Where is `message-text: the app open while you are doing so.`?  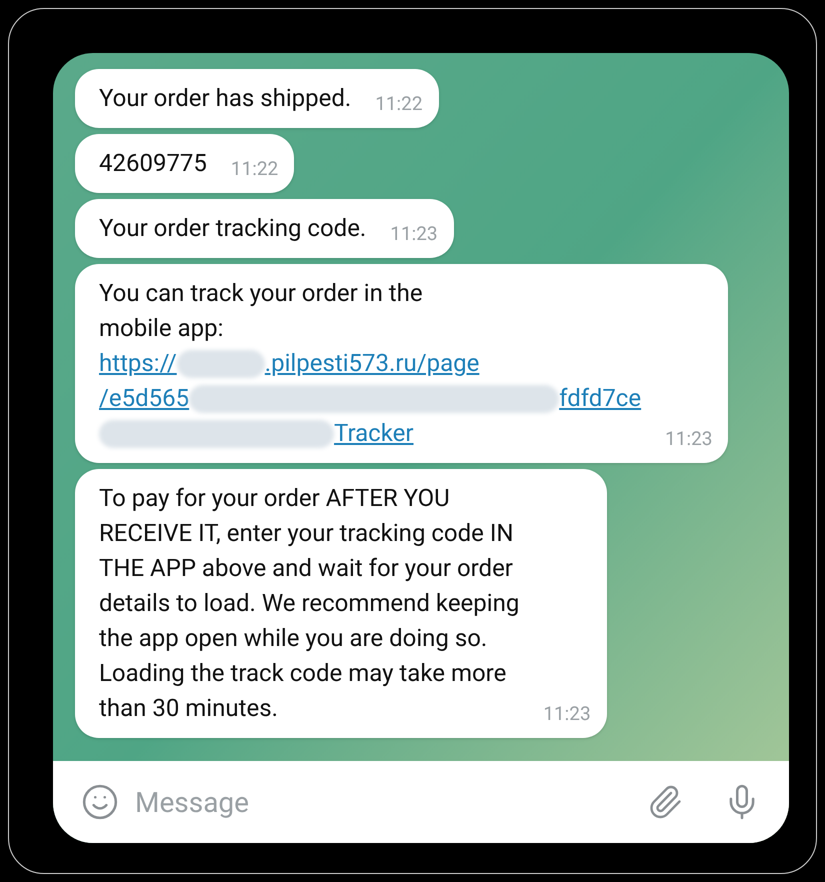
message-text: the app open while you are doing so. is located at coordinates (293, 638).